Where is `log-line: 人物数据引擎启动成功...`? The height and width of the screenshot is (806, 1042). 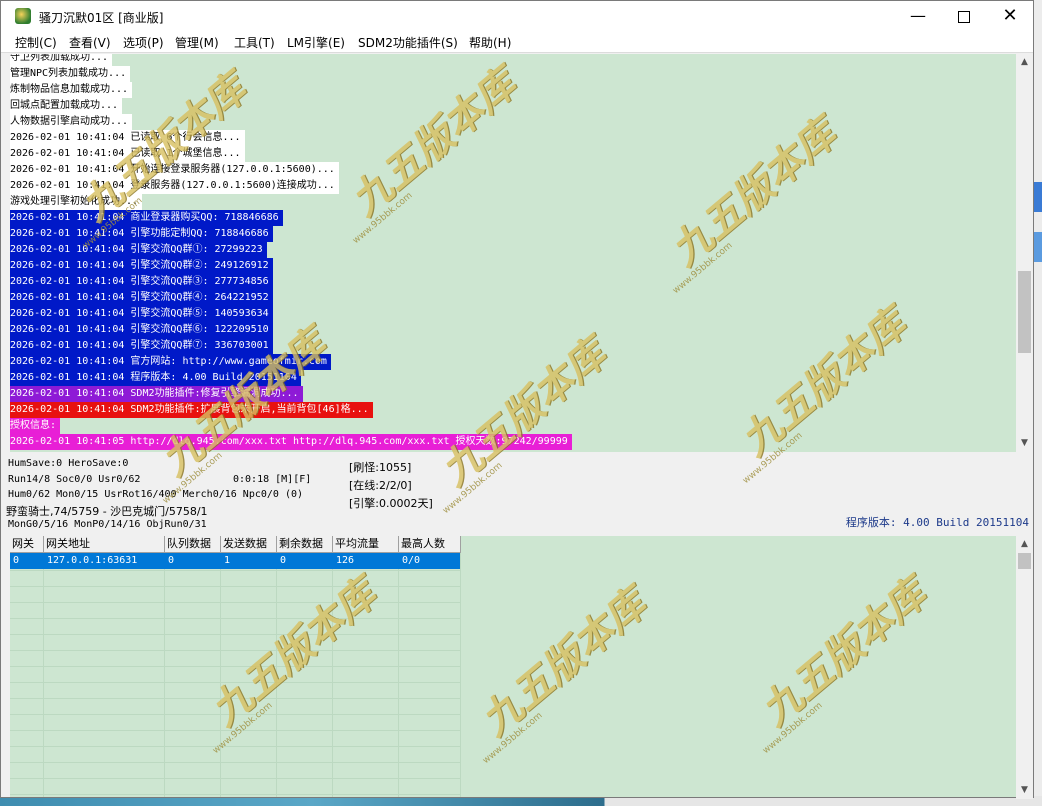
log-line: 人物数据引擎启动成功... is located at coordinates (71, 122).